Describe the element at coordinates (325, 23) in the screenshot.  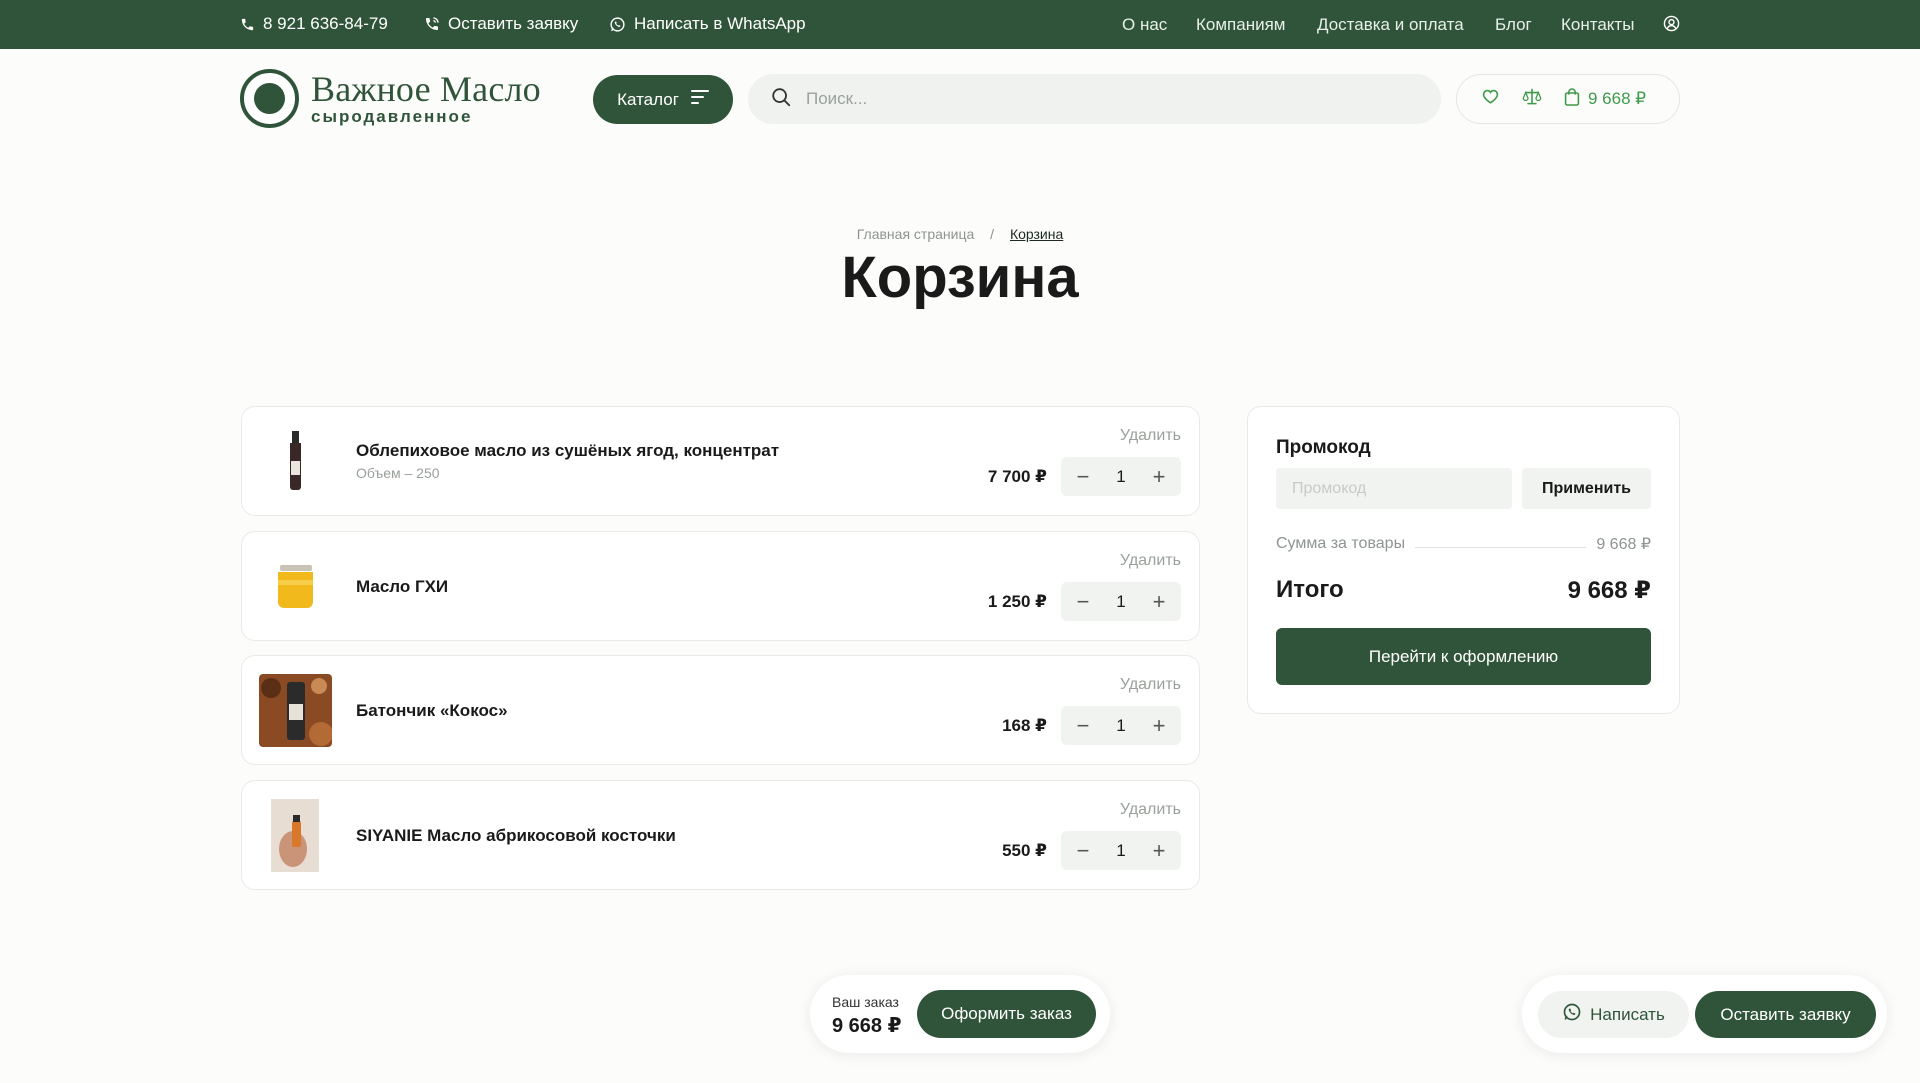
I see `phone-number: 8 921 636-84-79` at that location.